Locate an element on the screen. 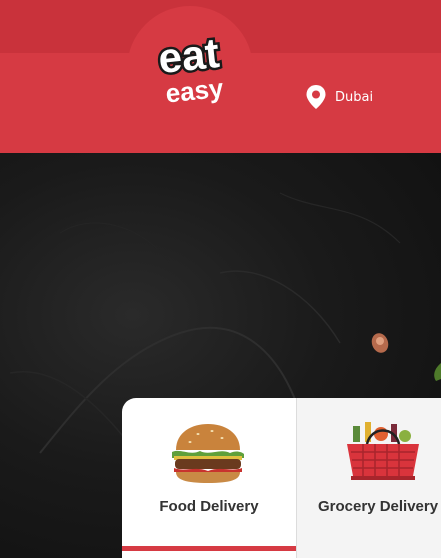  location-selector: Dubai is located at coordinates (339, 97).